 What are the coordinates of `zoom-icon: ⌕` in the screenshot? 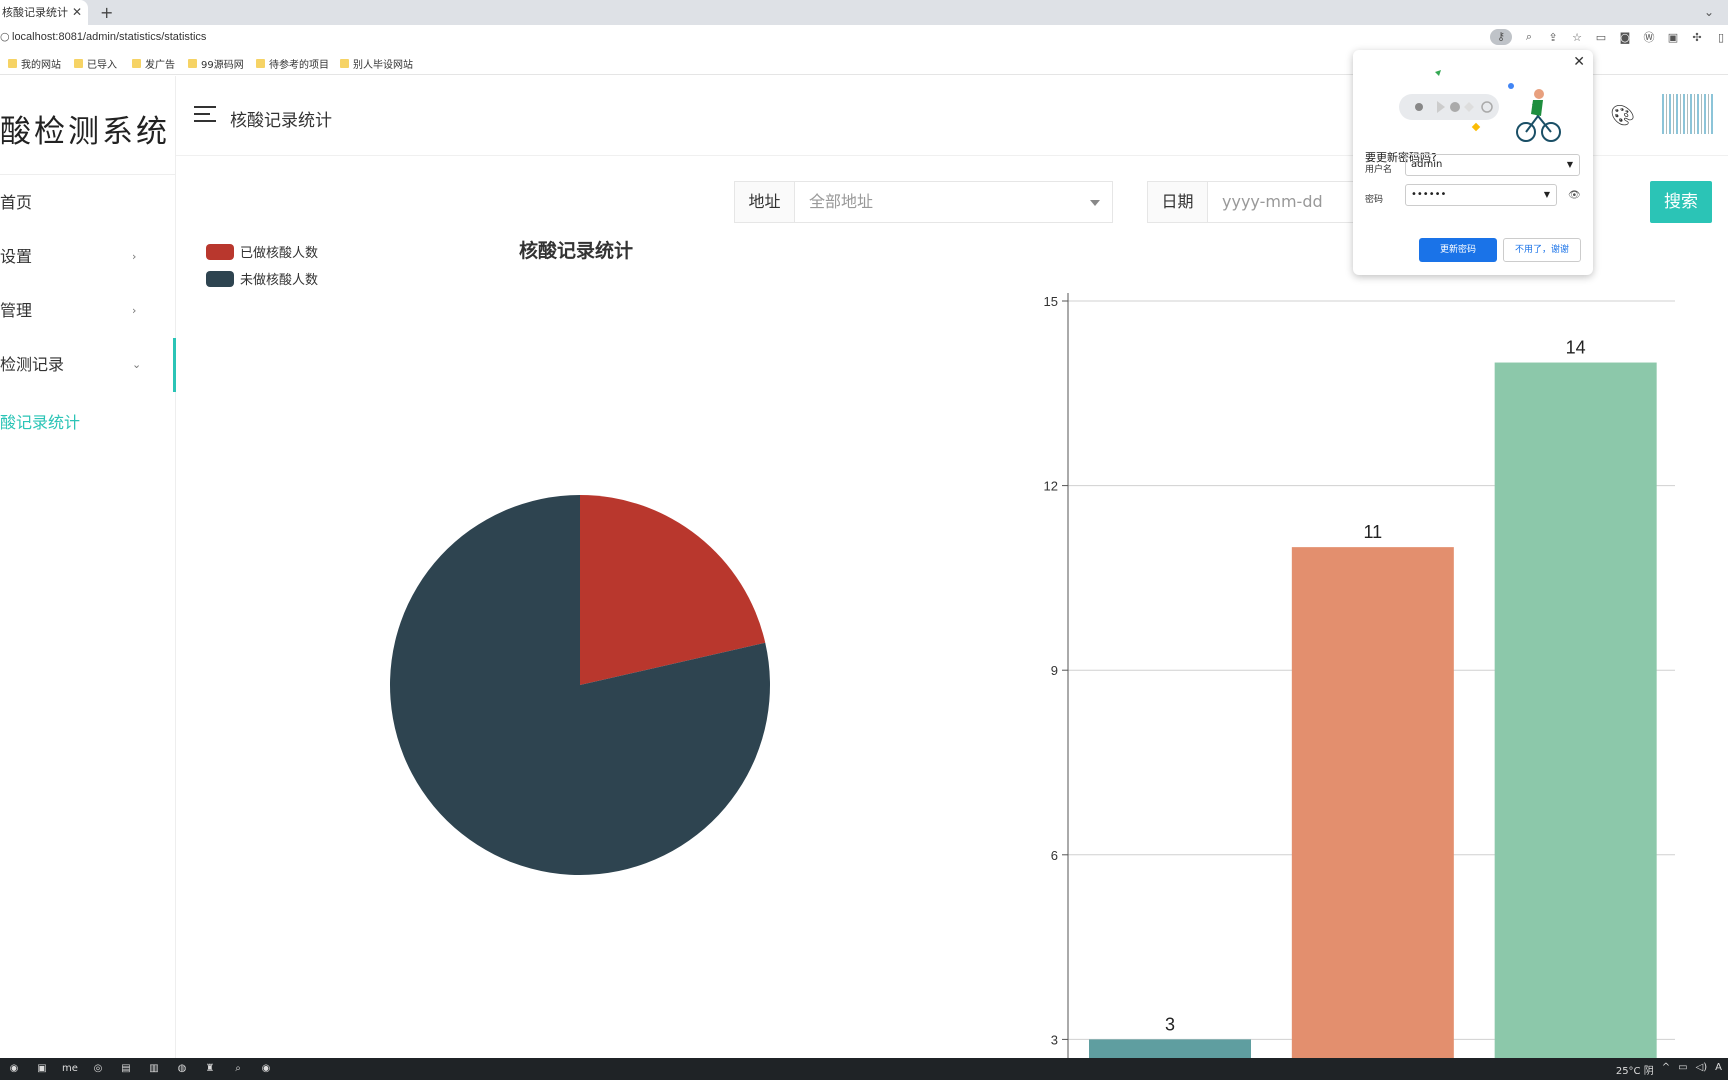 It's located at (1529, 37).